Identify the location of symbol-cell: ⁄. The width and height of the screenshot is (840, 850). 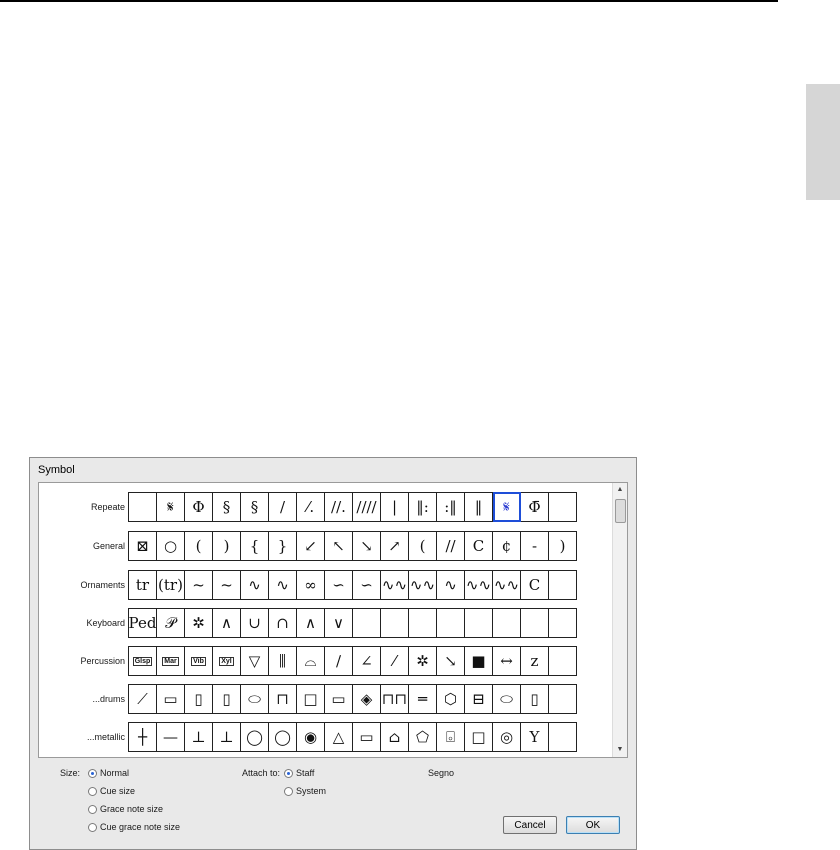
(395, 661).